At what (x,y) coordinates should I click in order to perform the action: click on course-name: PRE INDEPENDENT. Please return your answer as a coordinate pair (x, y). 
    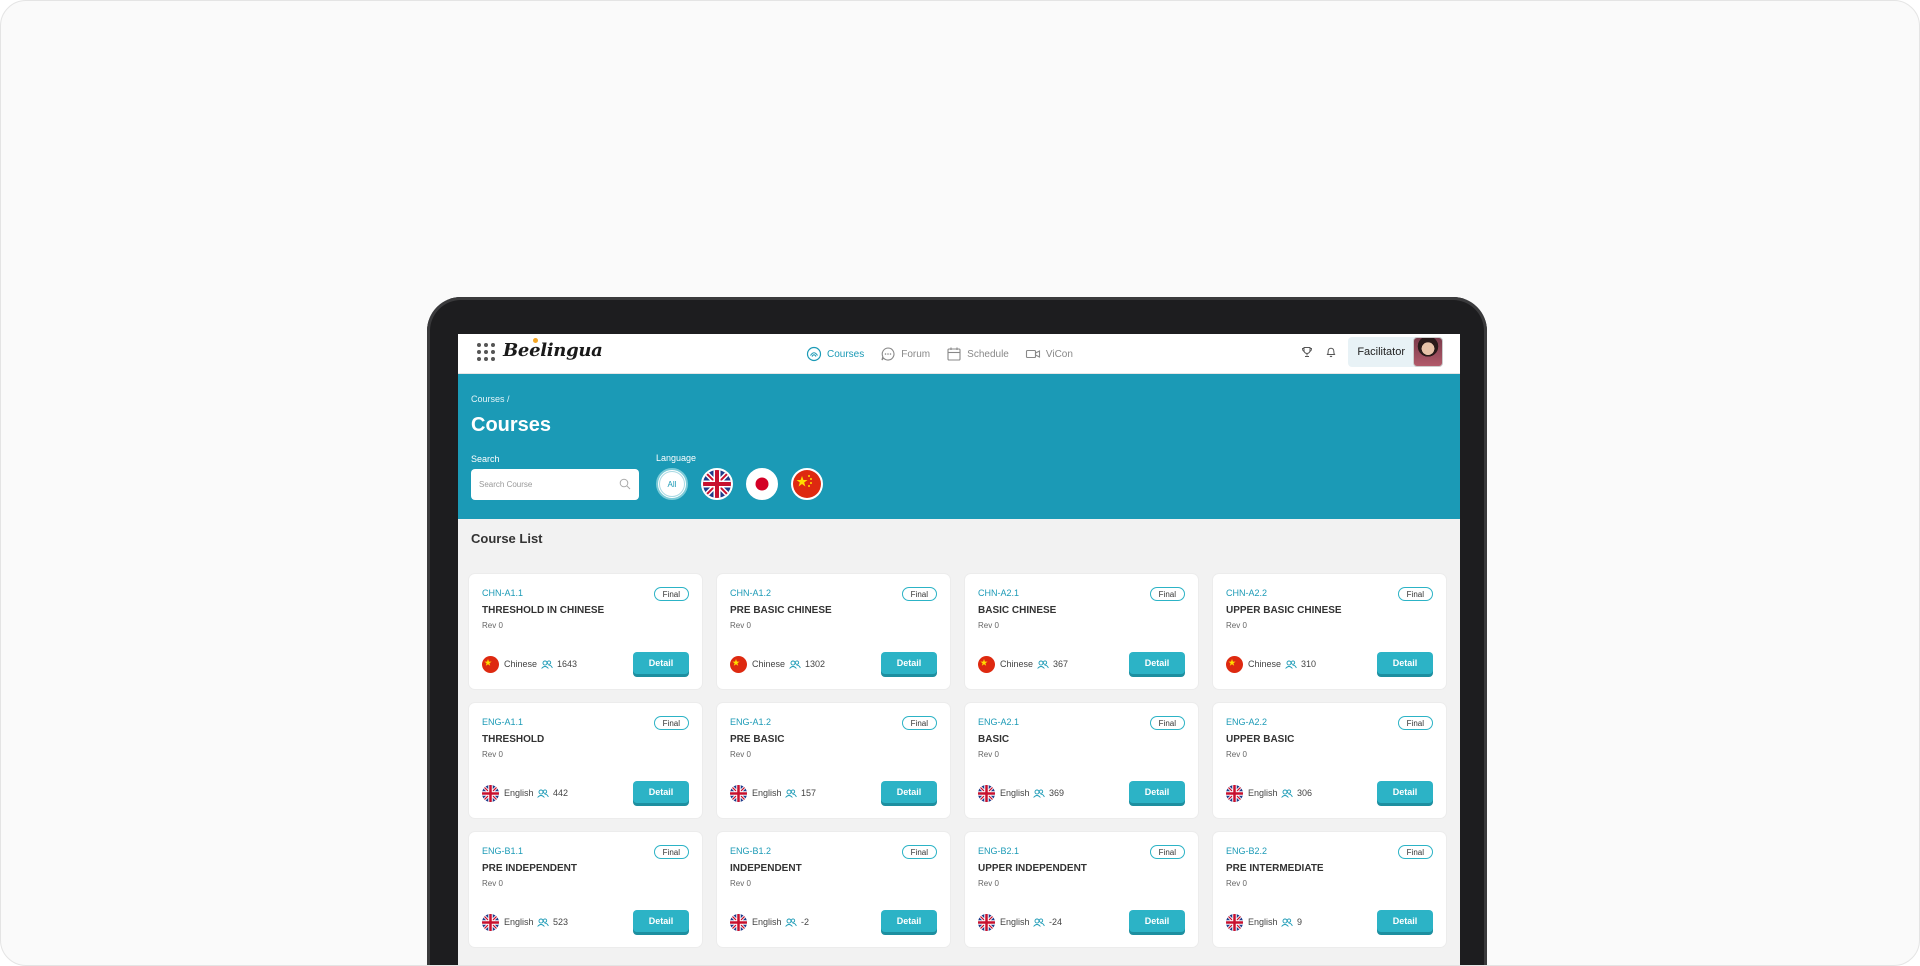
    Looking at the image, I should click on (530, 868).